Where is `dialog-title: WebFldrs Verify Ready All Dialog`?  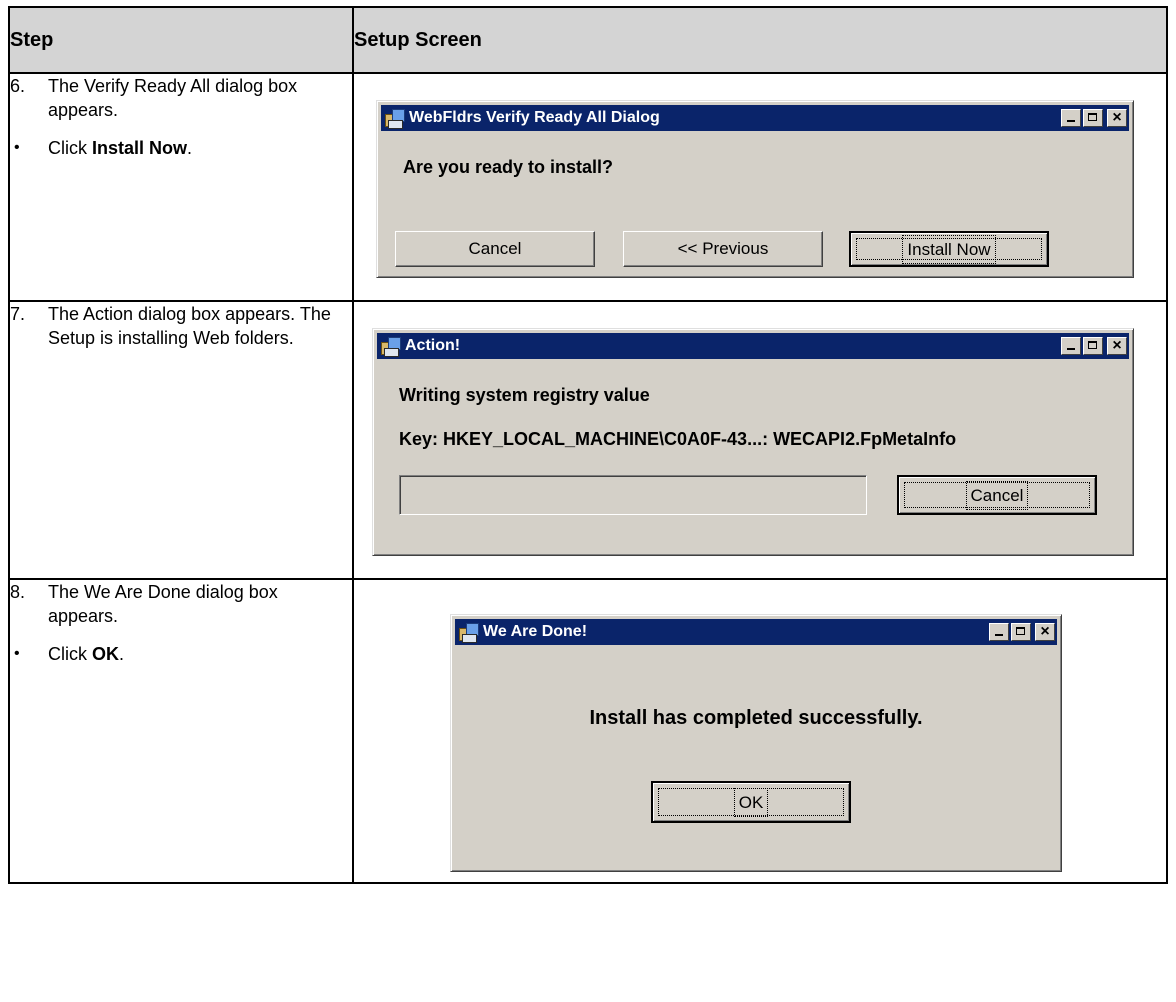 dialog-title: WebFldrs Verify Ready All Dialog is located at coordinates (534, 117).